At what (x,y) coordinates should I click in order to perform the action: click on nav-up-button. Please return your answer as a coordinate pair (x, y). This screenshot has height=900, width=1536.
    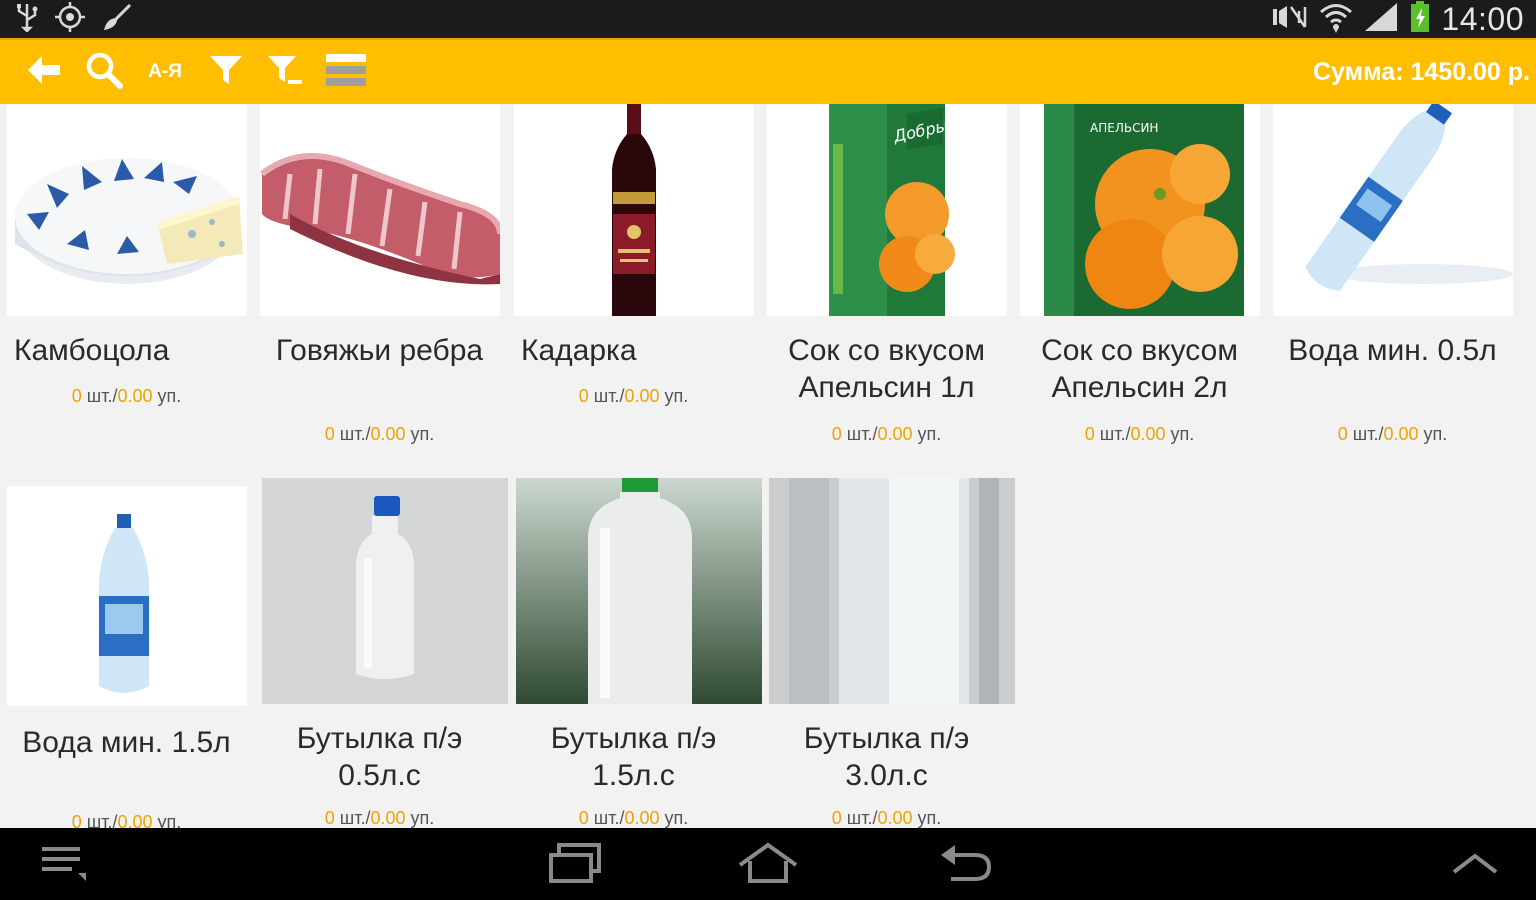
    Looking at the image, I should click on (1475, 865).